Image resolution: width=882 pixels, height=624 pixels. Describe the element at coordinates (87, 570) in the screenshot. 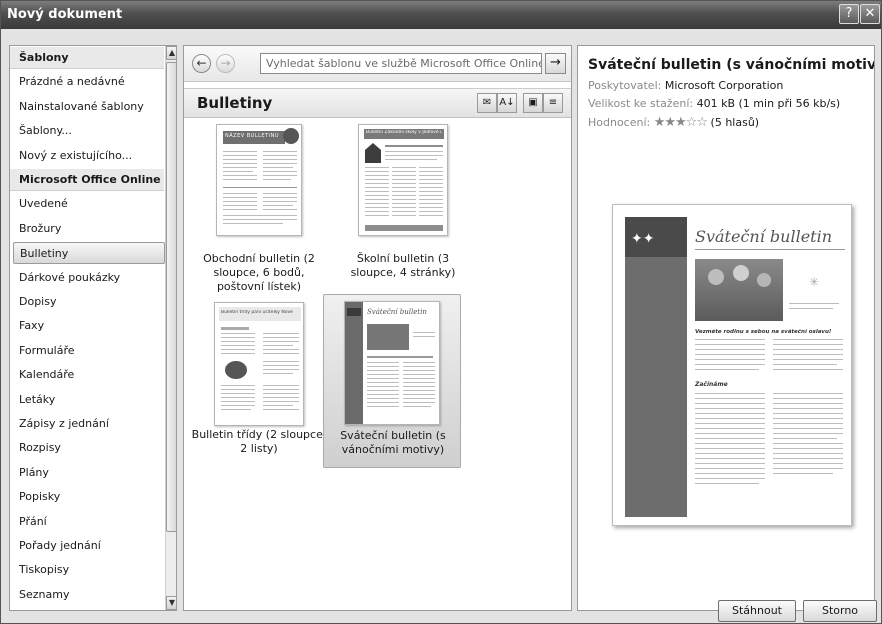

I see `category-item: Tiskopisy` at that location.